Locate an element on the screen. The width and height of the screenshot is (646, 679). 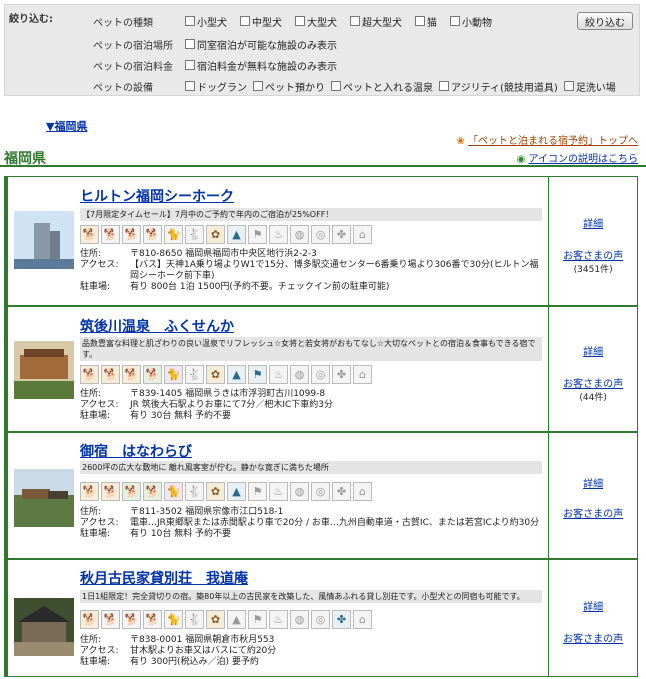
filter-row-pet-type: ペットの種類 小型犬 中型犬 大型犬 超大型犬 猫 小動物 is located at coordinates (367, 21).